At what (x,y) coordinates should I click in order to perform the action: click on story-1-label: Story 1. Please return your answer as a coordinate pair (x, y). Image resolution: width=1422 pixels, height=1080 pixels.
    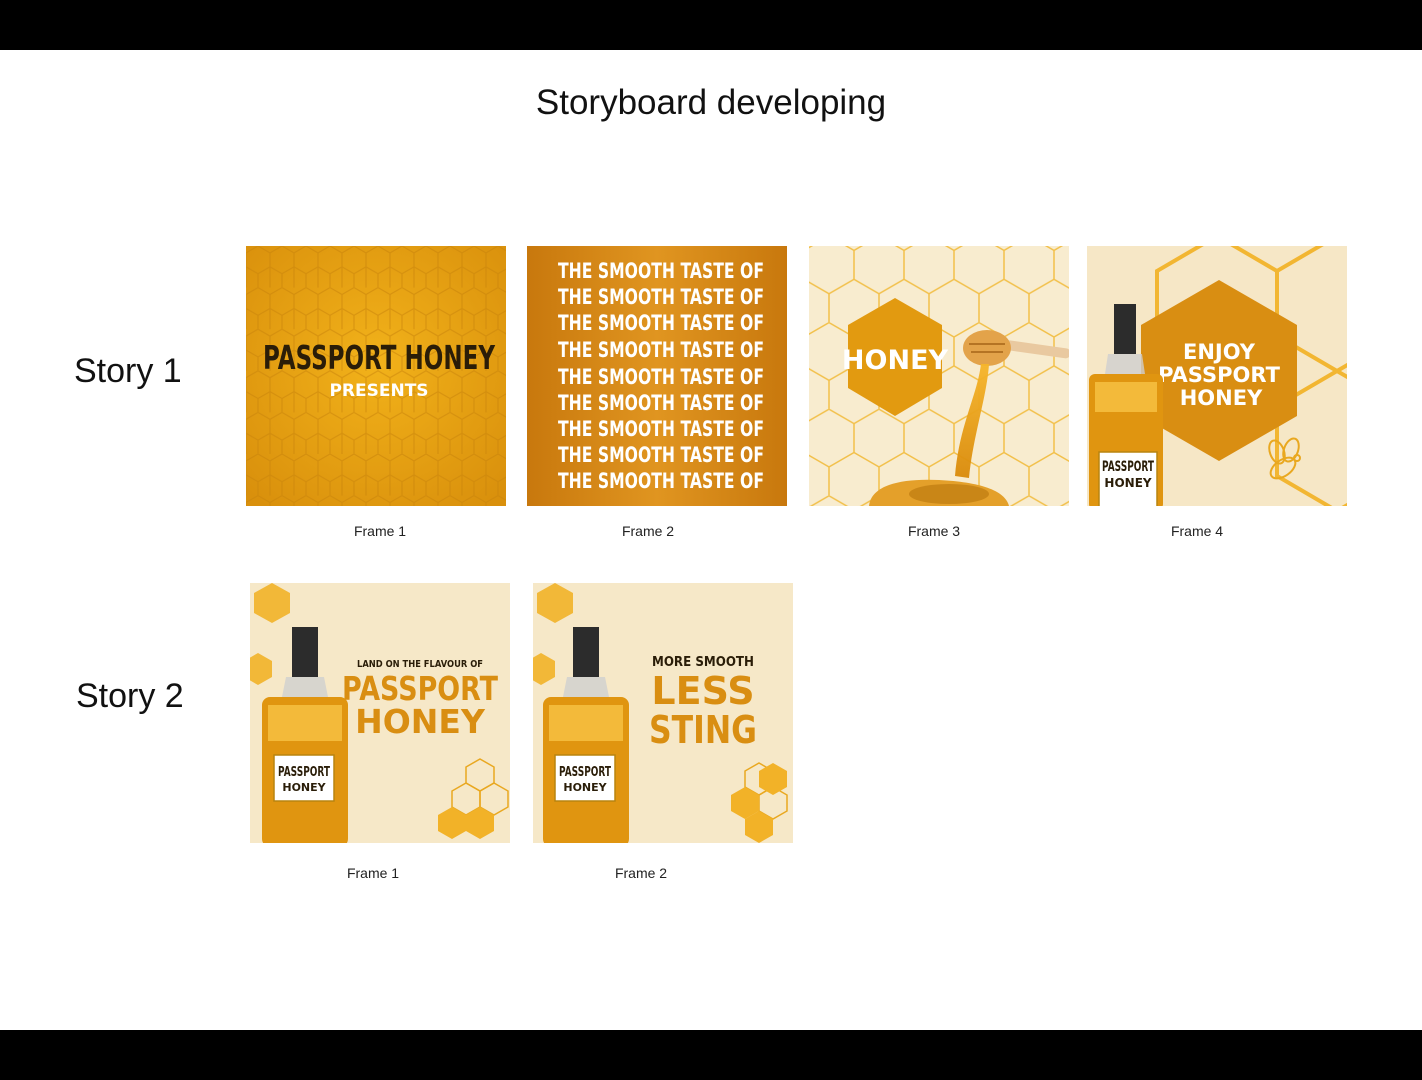
    Looking at the image, I should click on (128, 371).